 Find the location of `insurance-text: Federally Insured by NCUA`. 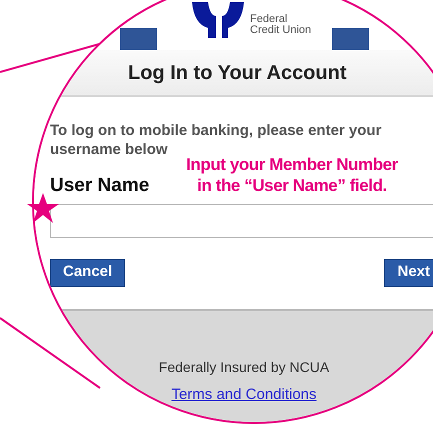

insurance-text: Federally Insured by NCUA is located at coordinates (244, 367).